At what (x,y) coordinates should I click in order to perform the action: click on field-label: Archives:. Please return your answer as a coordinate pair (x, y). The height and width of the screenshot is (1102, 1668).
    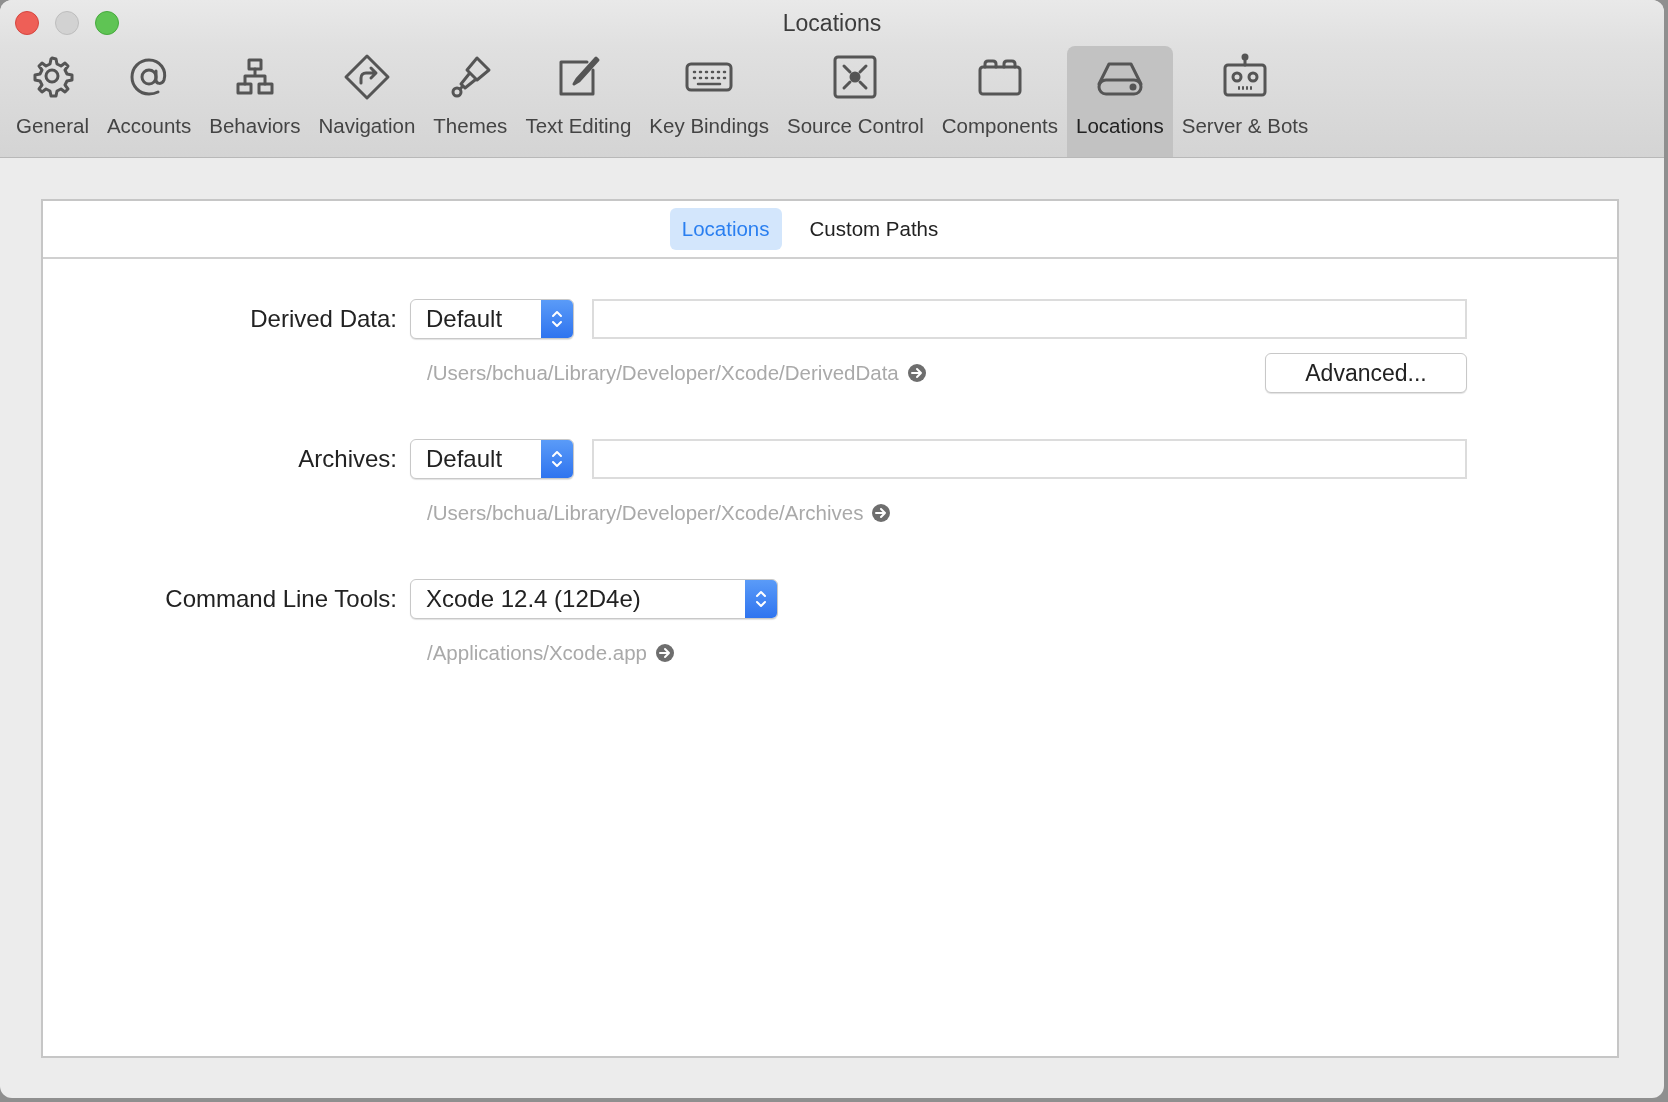
    Looking at the image, I should click on (347, 459).